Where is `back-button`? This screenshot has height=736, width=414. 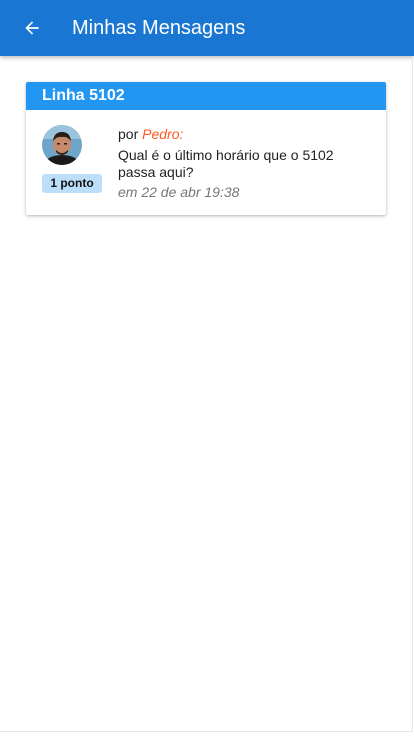
back-button is located at coordinates (32, 28).